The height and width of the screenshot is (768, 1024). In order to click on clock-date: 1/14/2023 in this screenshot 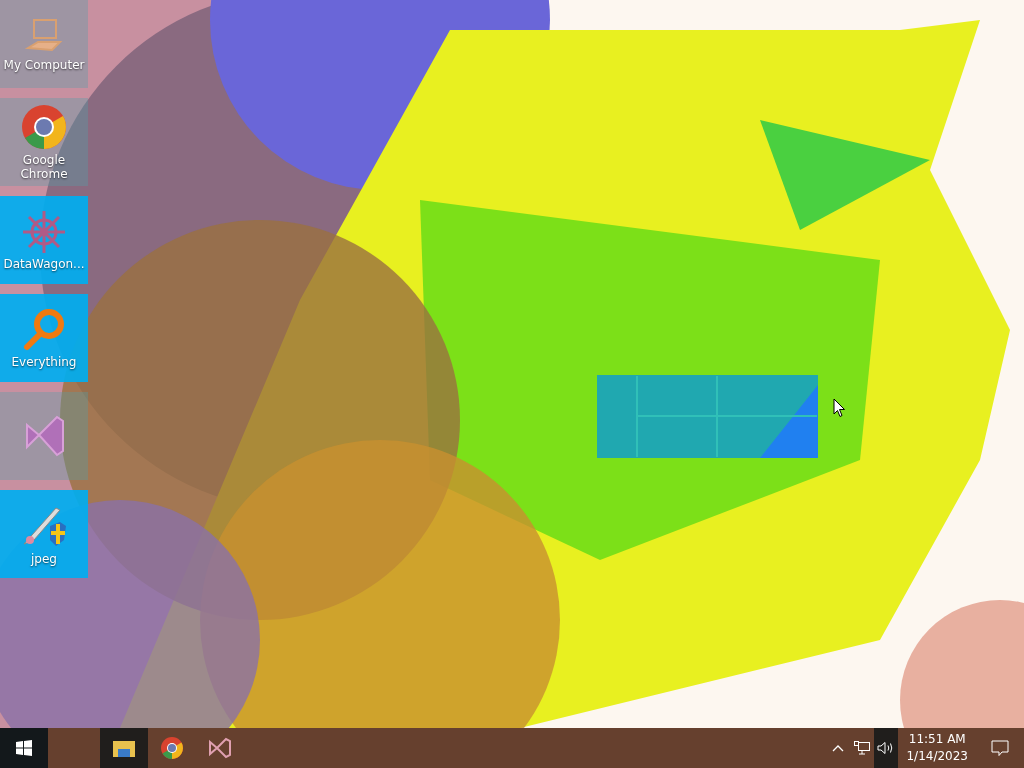, I will do `click(937, 756)`.